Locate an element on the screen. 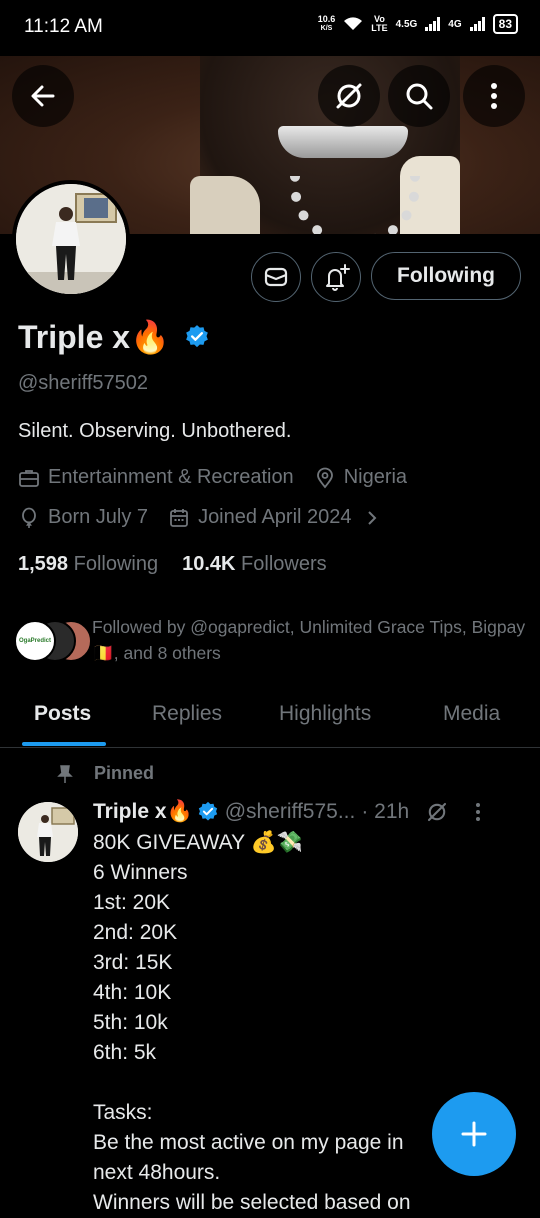 The image size is (540, 1218). profile-meta-row-1: Entertainment & Recreation Nigeria is located at coordinates (212, 477).